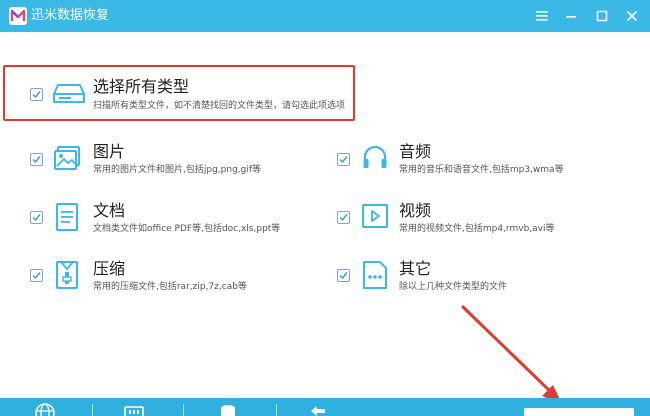  Describe the element at coordinates (67, 275) in the screenshot. I see `archive-icon` at that location.